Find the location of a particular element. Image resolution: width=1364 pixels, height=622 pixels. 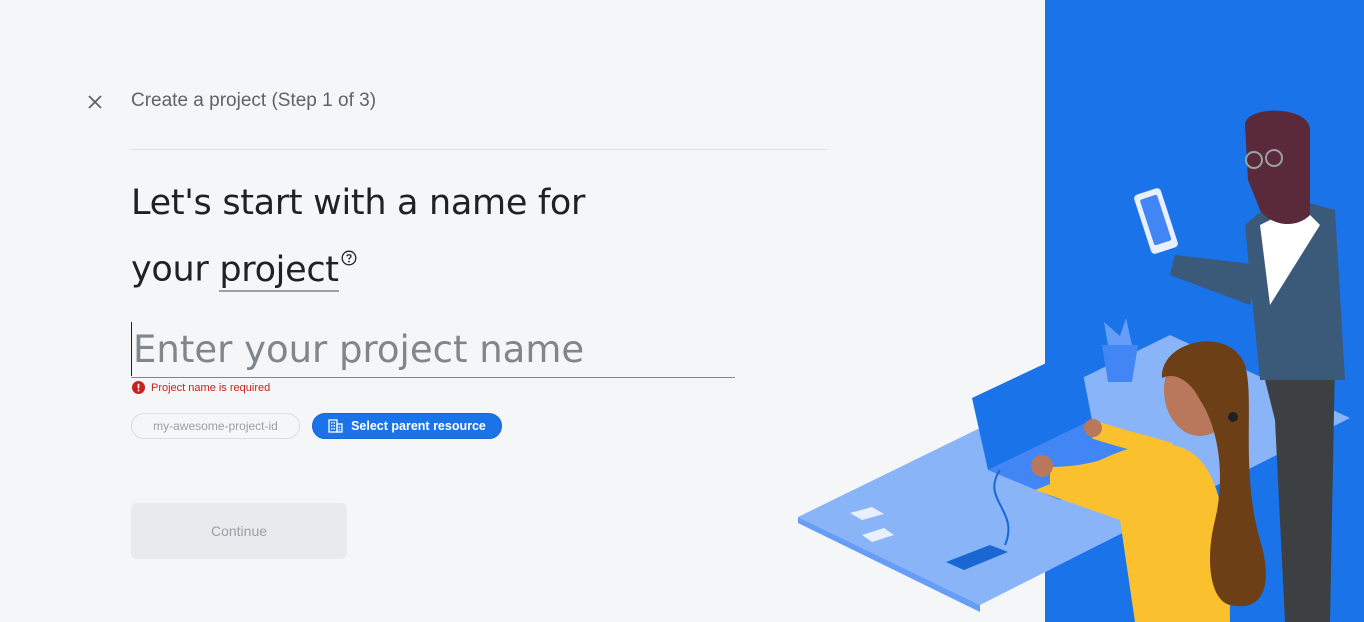

error-message: Project name is required is located at coordinates (201, 387).